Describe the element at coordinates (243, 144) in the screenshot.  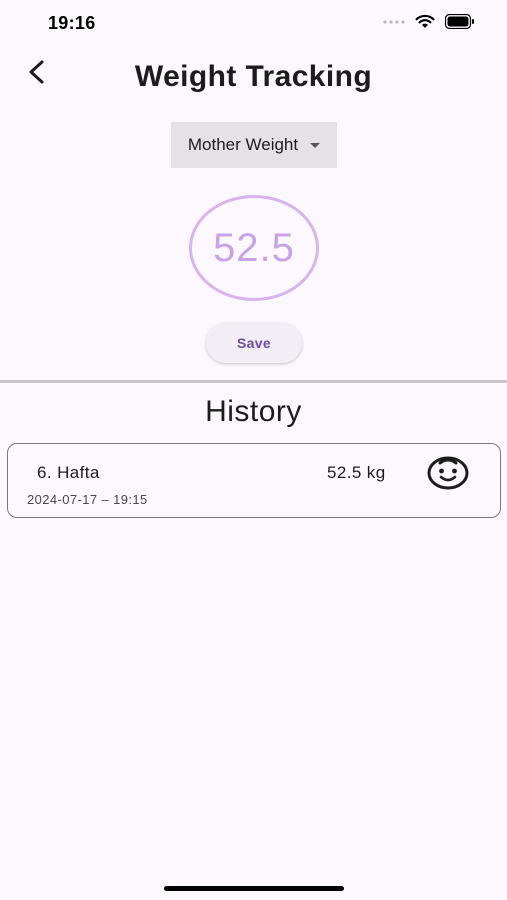
I see `dropdown-selected-value: Mother Weight` at that location.